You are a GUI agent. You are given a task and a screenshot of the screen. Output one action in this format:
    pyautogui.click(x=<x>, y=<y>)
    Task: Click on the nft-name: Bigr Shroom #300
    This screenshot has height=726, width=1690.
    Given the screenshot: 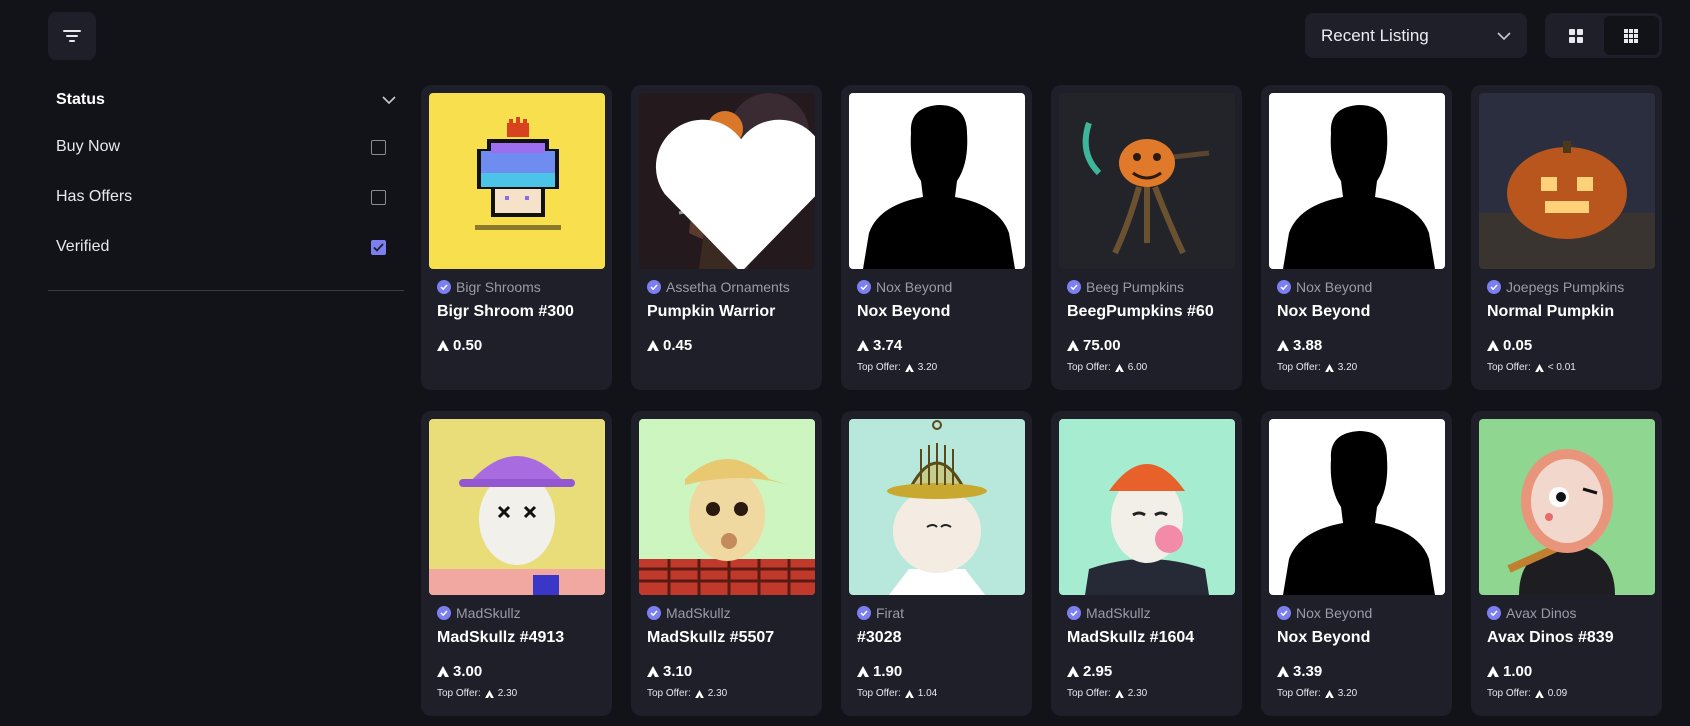 What is the action you would take?
    pyautogui.click(x=505, y=311)
    